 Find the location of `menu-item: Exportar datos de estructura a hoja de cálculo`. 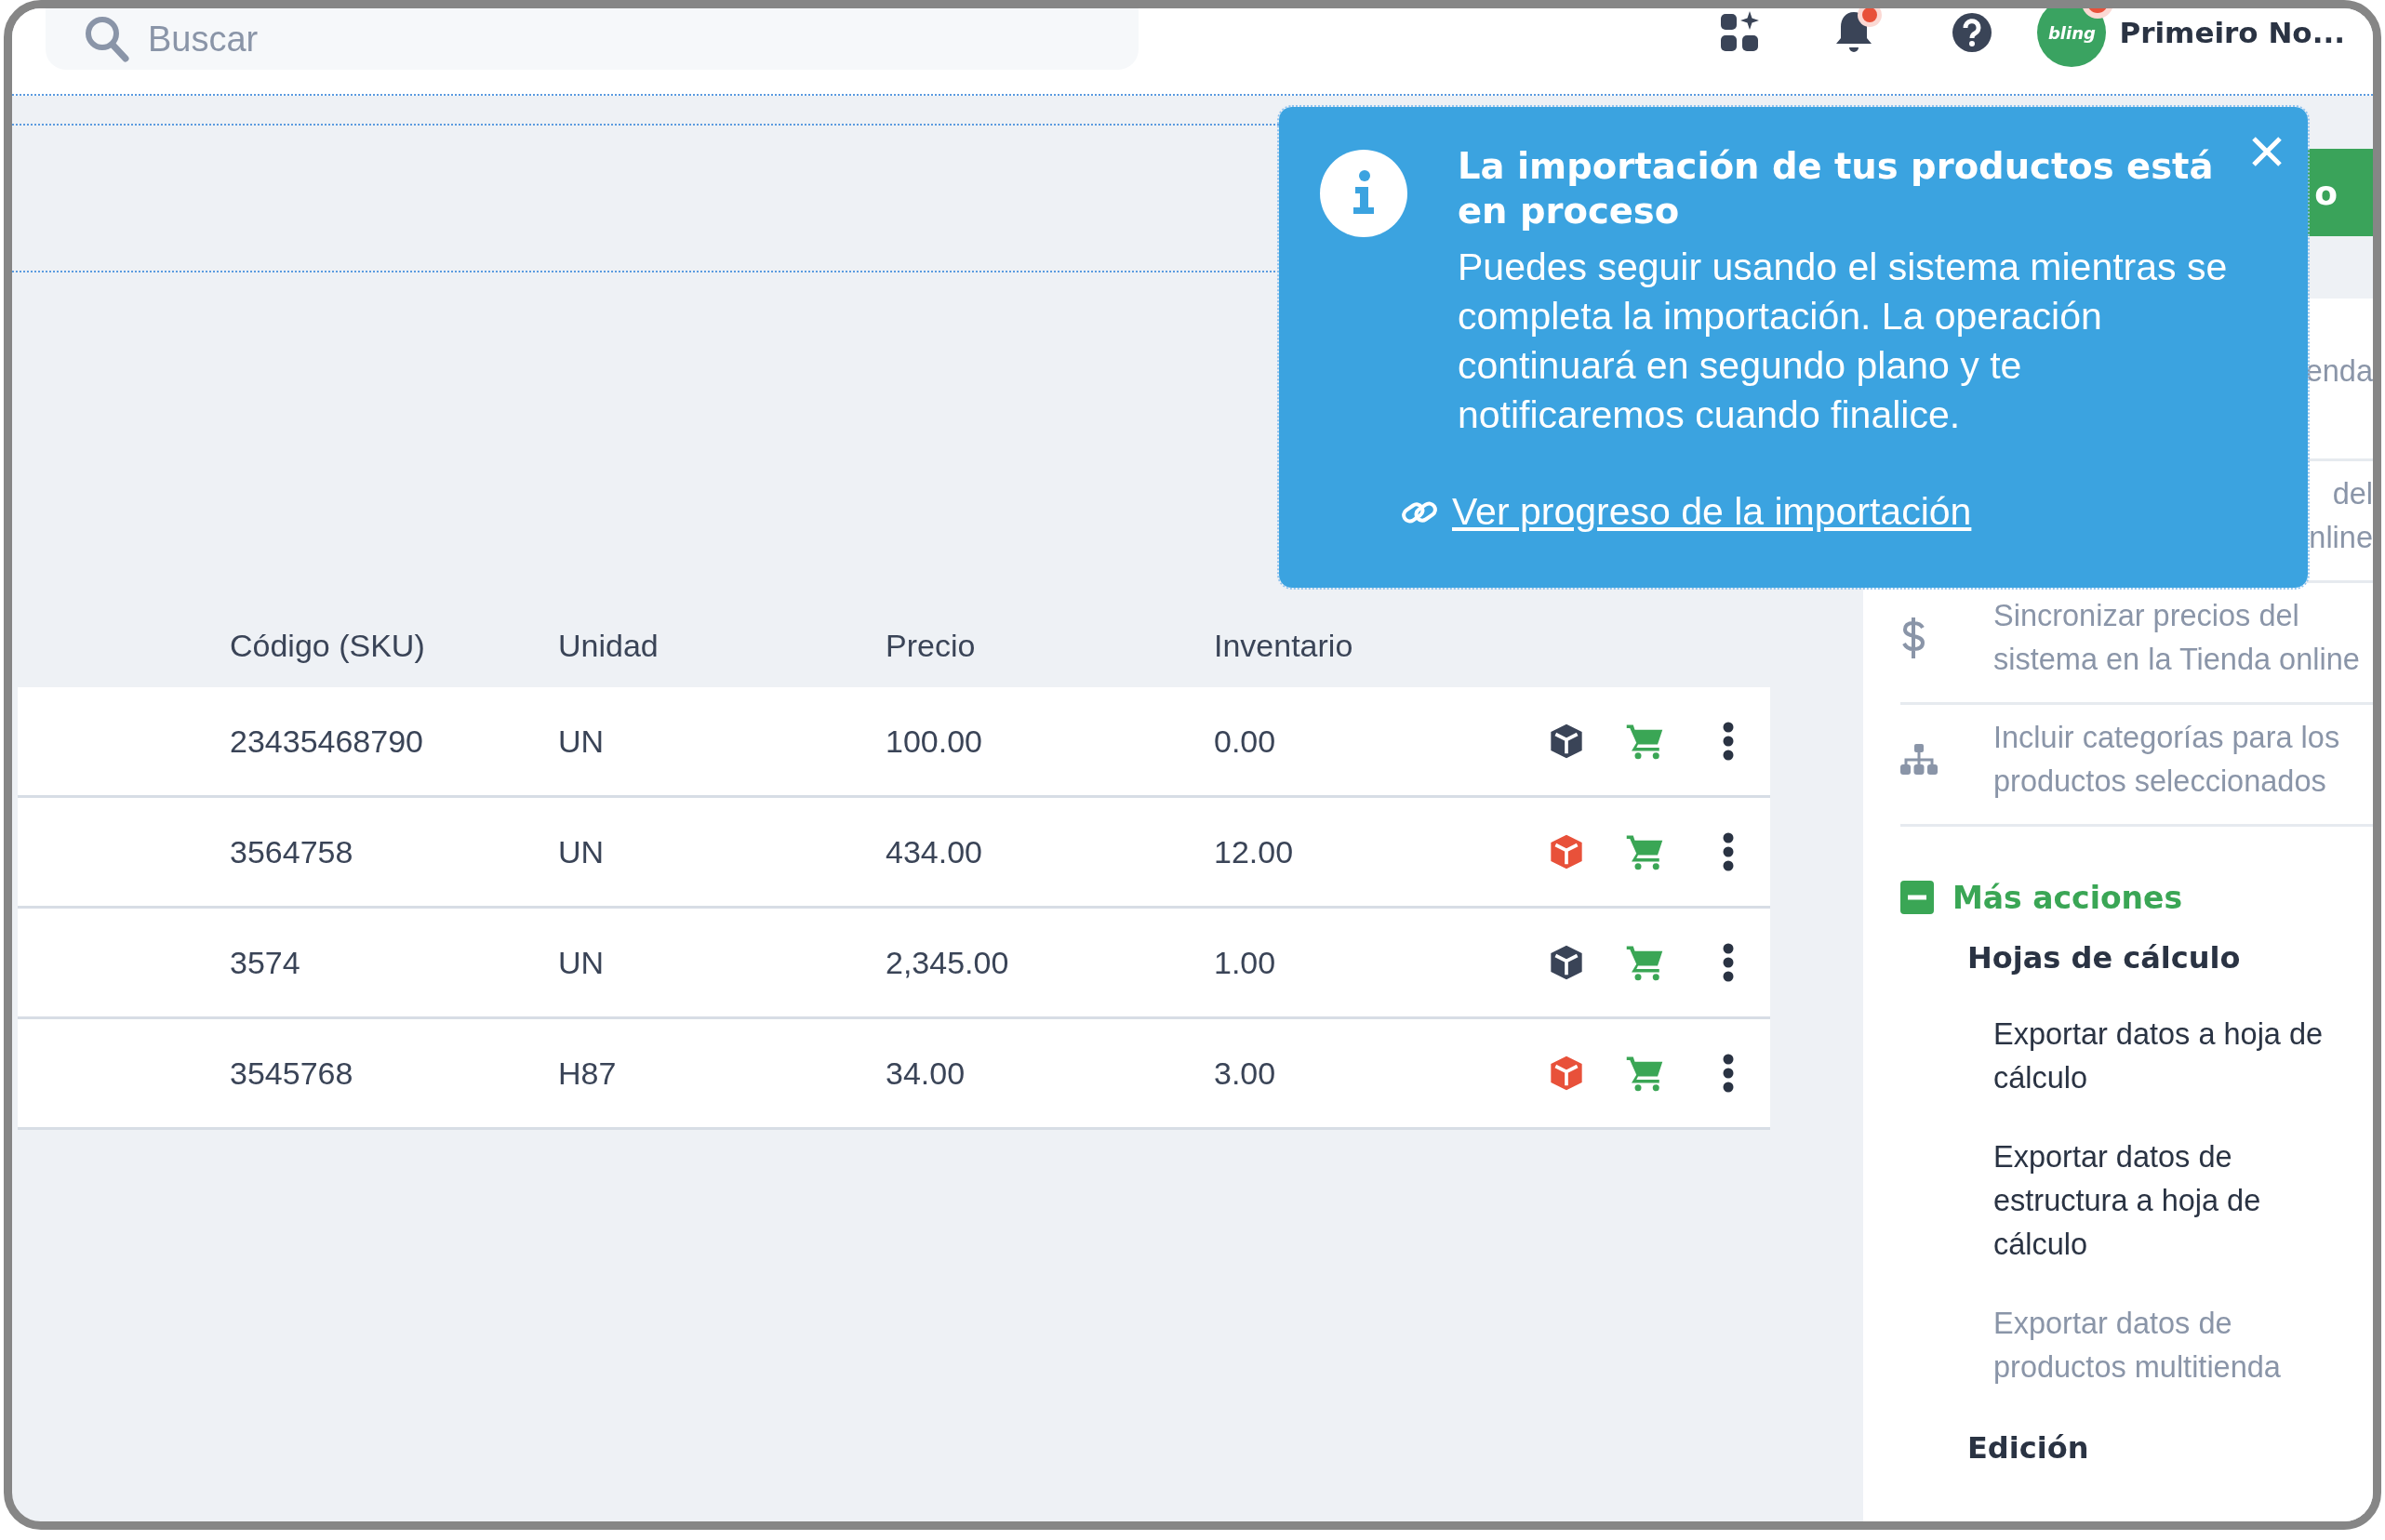

menu-item: Exportar datos de estructura a hoja de cálculo is located at coordinates (2165, 1201).